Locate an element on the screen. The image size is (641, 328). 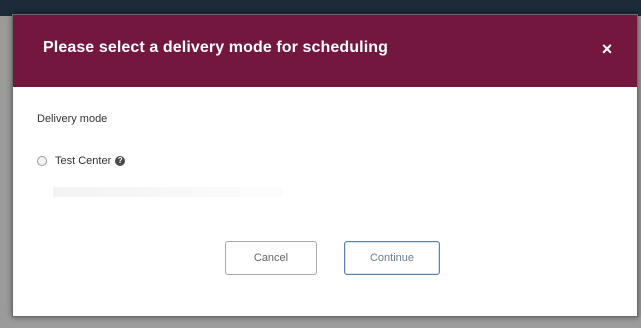
option-test-center: Test Center ? is located at coordinates (81, 161).